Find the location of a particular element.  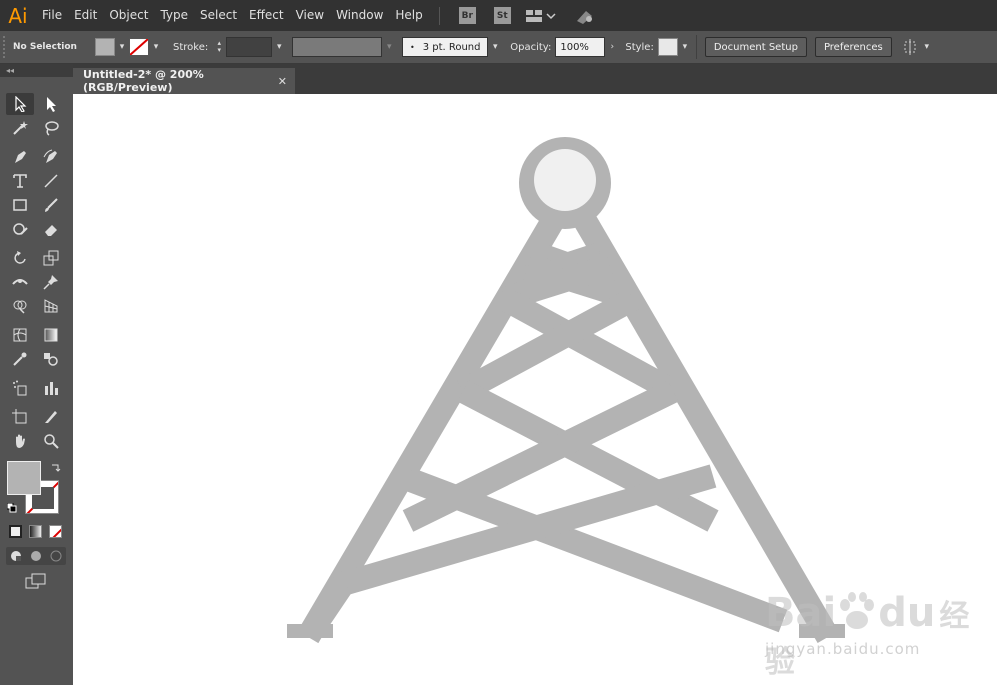

magic-wand-tool is located at coordinates (20, 128).